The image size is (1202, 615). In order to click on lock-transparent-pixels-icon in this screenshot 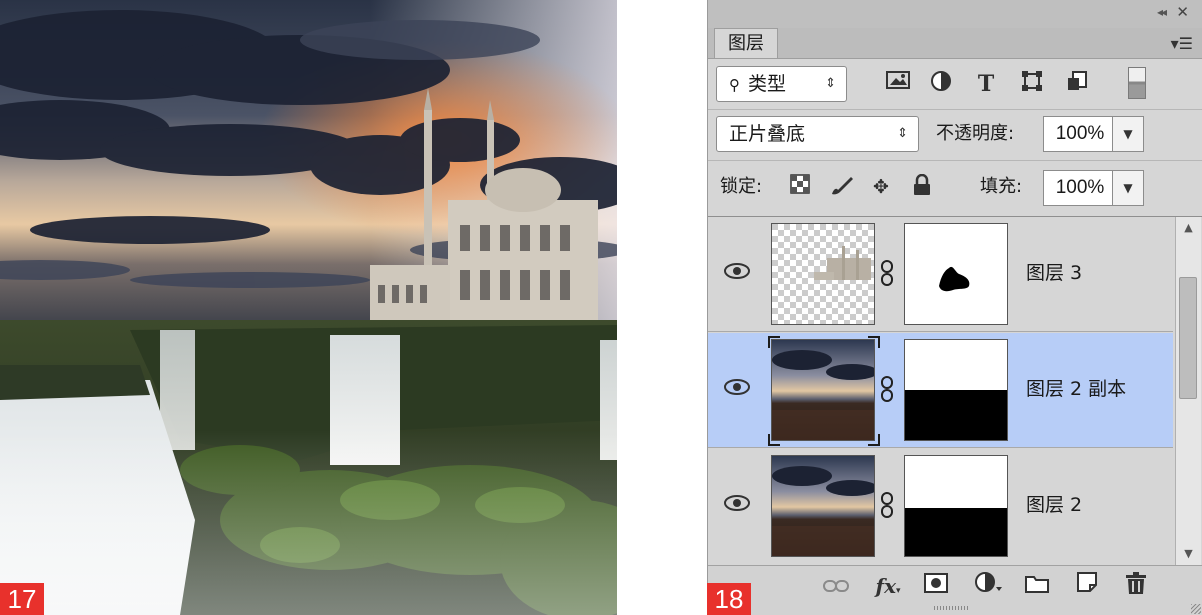, I will do `click(800, 187)`.